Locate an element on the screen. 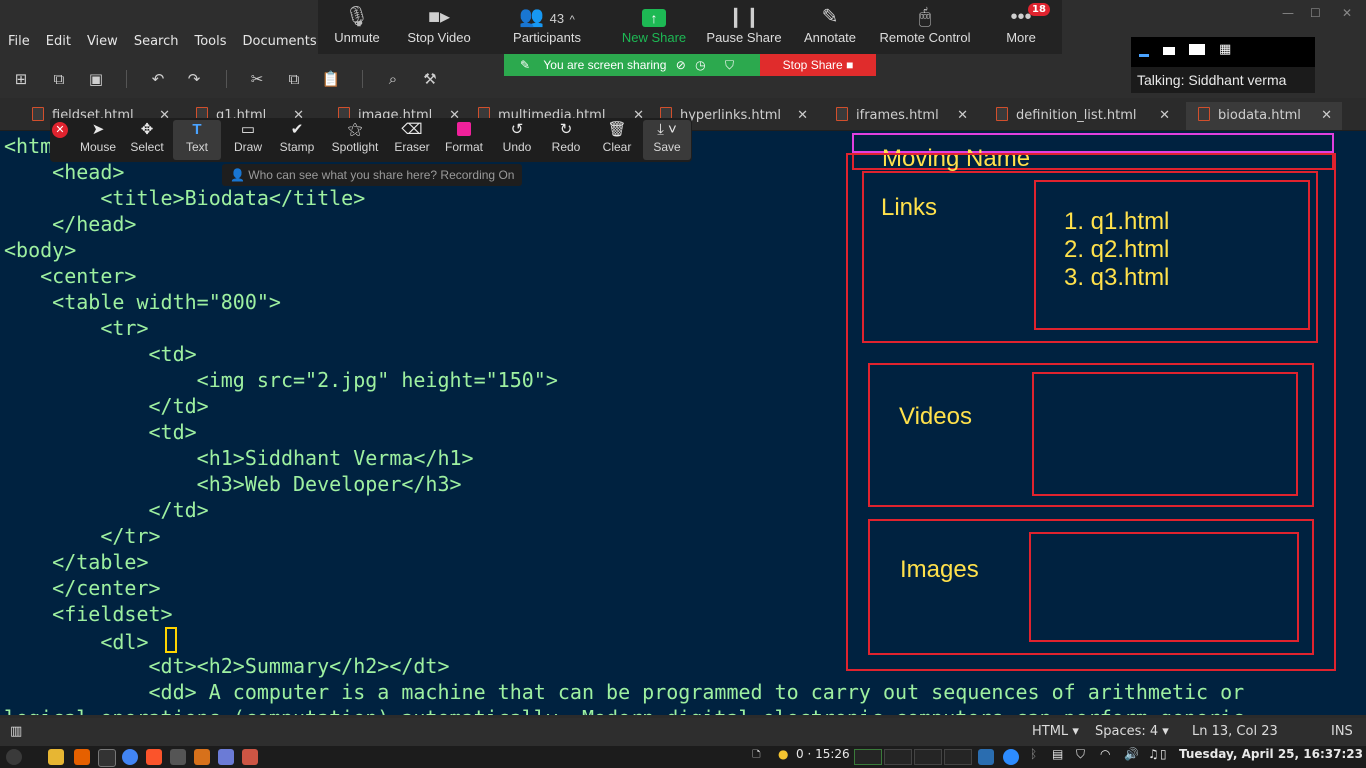 This screenshot has width=1366, height=768. brave-icon is located at coordinates (154, 757).